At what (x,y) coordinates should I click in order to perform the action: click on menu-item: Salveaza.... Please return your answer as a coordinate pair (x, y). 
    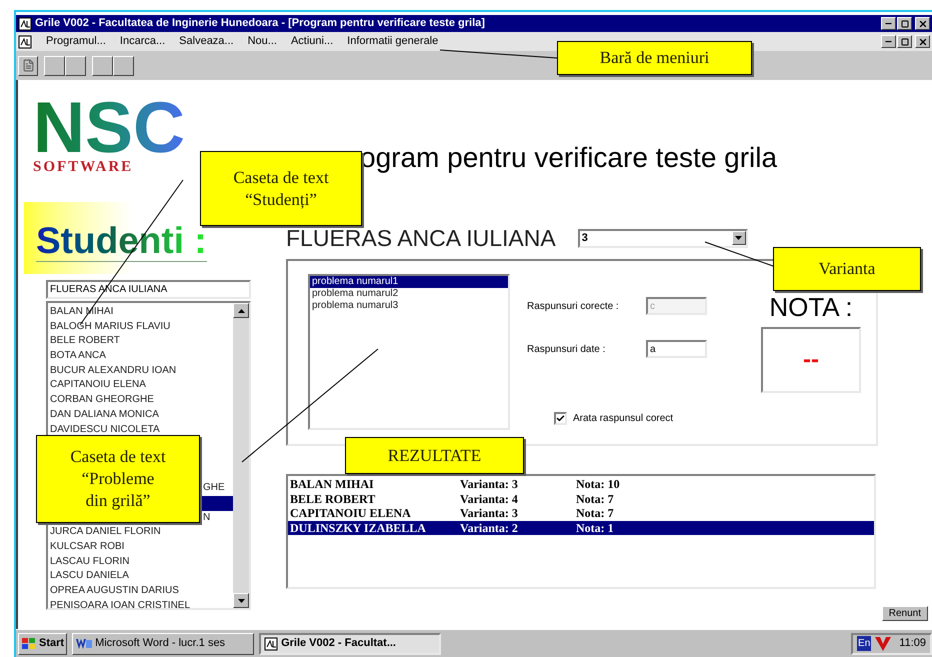
    Looking at the image, I should click on (206, 41).